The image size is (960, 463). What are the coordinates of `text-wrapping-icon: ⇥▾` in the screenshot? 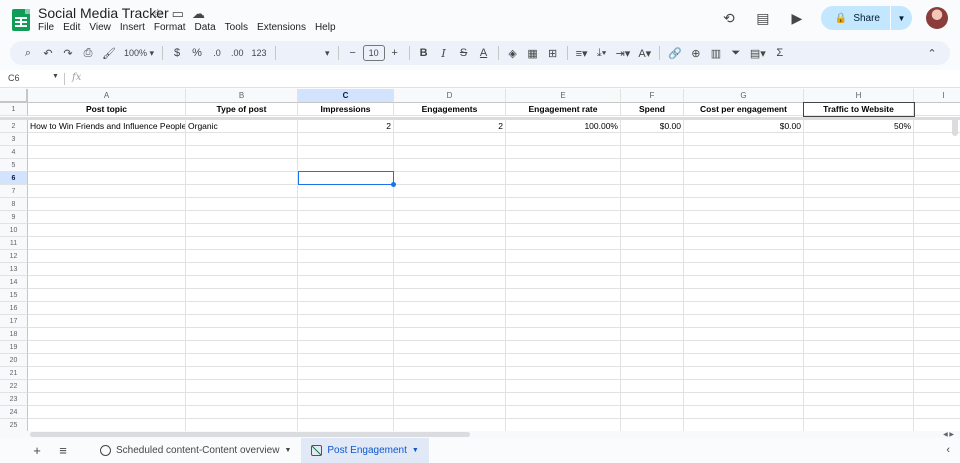 It's located at (623, 53).